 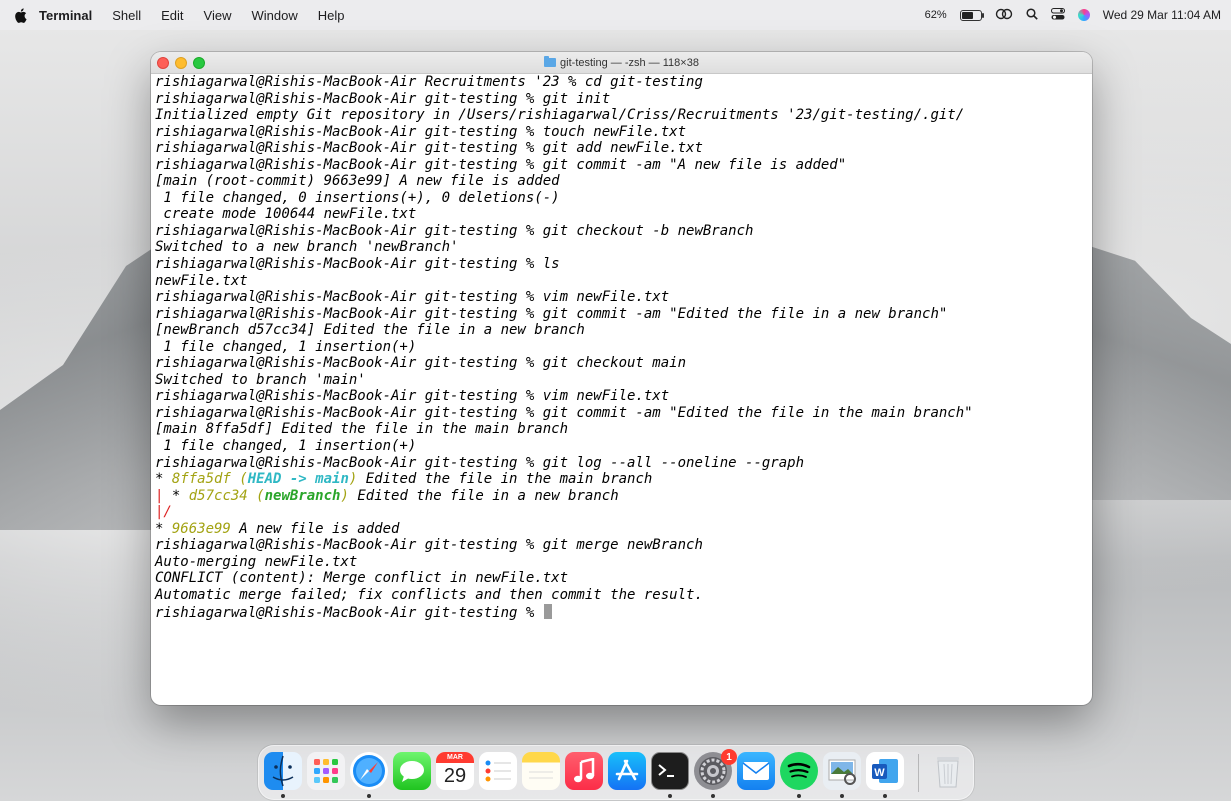 What do you see at coordinates (163, 63) in the screenshot?
I see `close-button` at bounding box center [163, 63].